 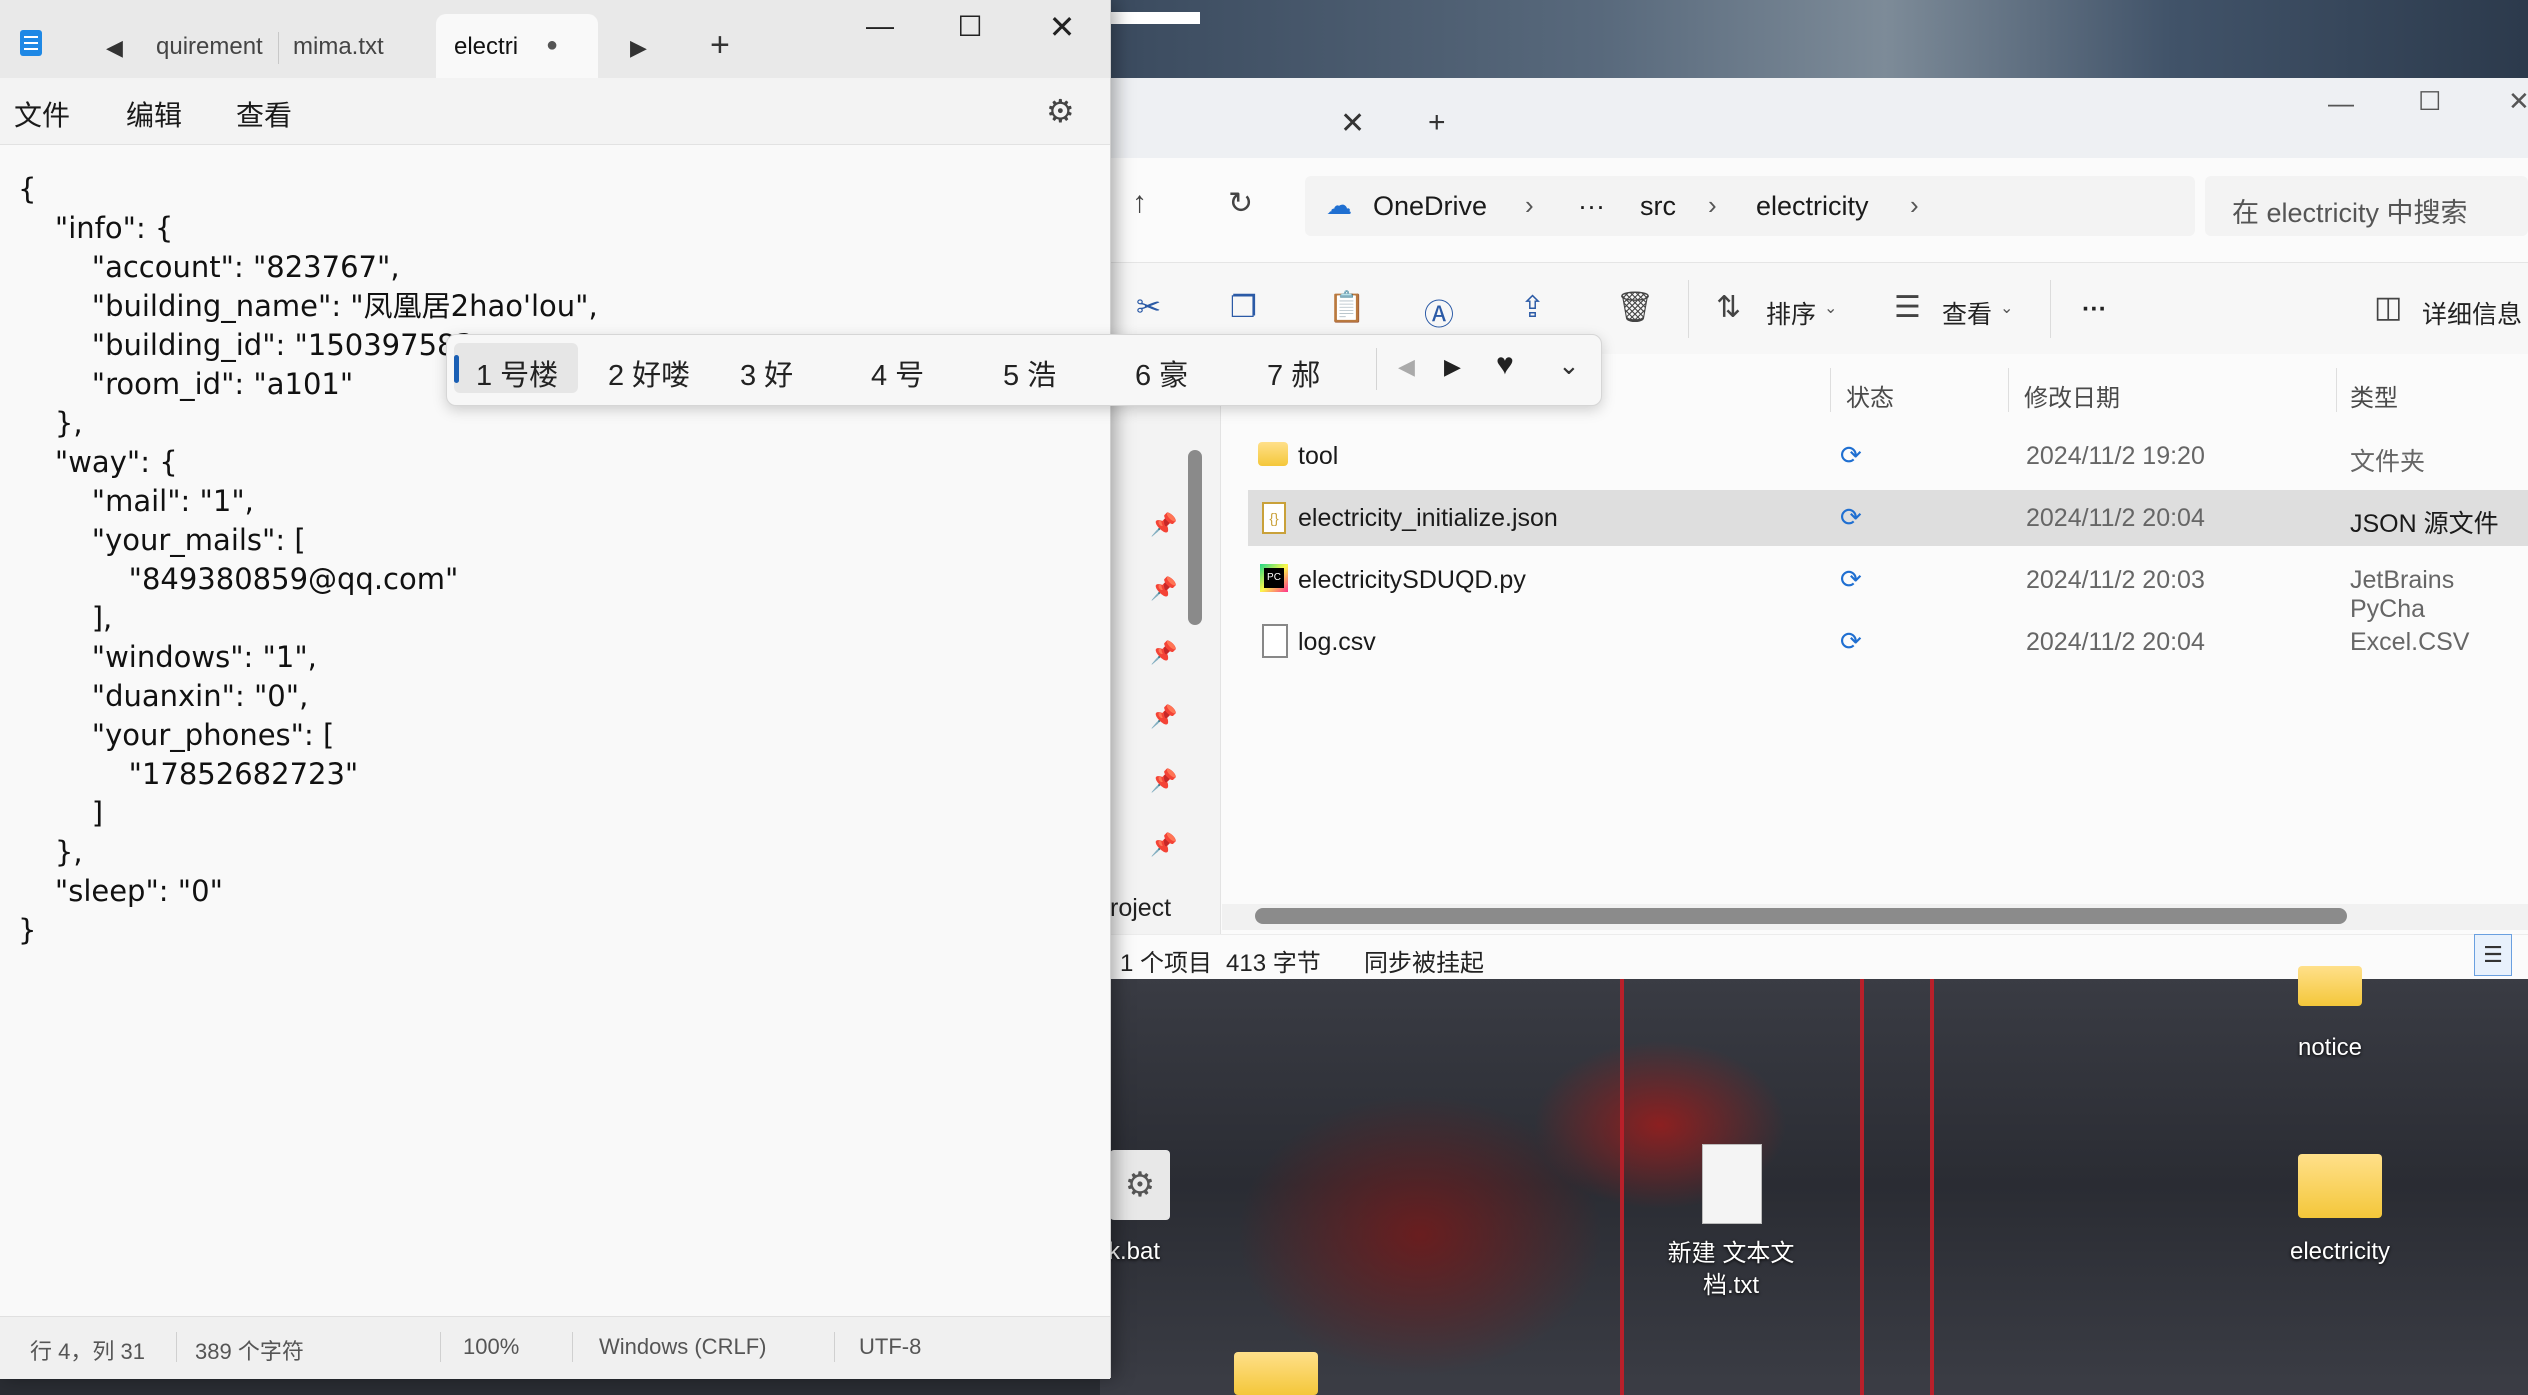 I want to click on menu-file: 文件, so click(x=42, y=114).